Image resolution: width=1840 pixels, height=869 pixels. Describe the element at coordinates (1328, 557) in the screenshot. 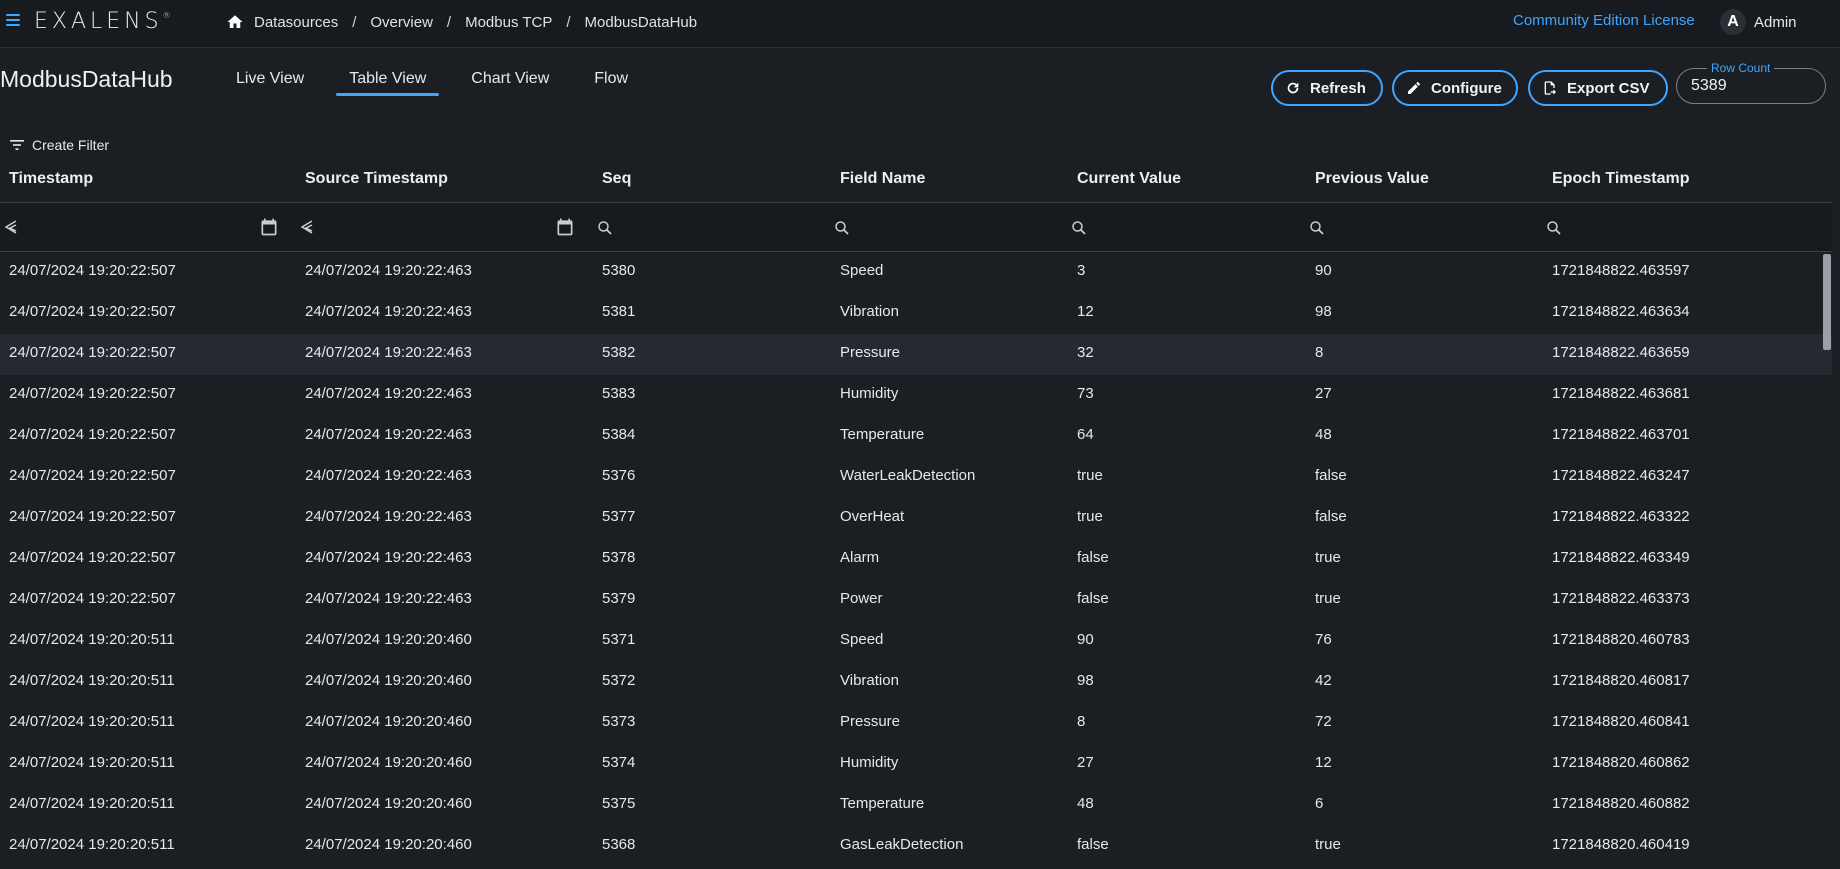

I see `previous-value-cell: true` at that location.